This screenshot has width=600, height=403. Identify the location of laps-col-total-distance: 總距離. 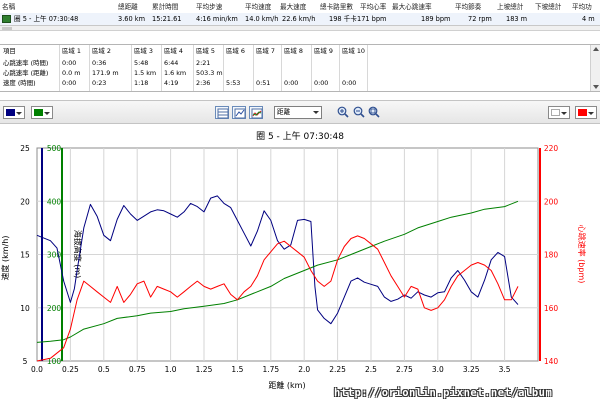
(128, 7).